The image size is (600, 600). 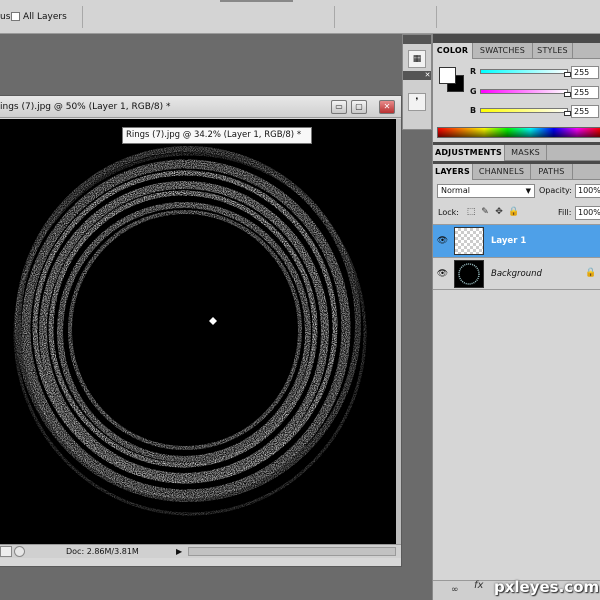 I want to click on lock-label: Lock:, so click(x=448, y=212).